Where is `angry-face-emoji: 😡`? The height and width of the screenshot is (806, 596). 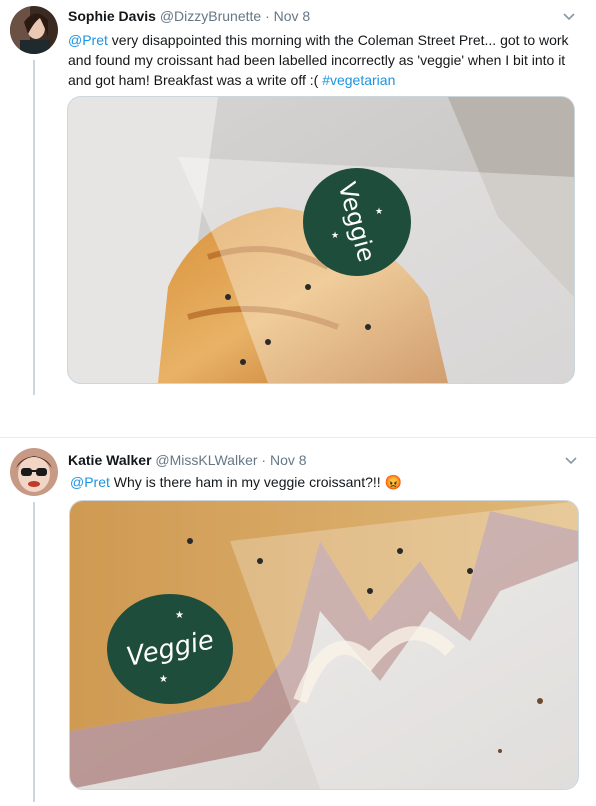
angry-face-emoji: 😡 is located at coordinates (393, 482).